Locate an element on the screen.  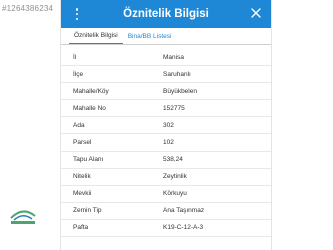
table-row: Mahalle/Köy Büyükbelen is located at coordinates (166, 92).